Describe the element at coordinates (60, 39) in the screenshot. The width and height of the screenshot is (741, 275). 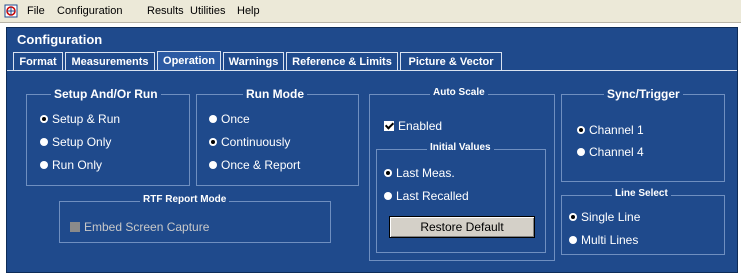
I see `panel-title: Configuration` at that location.